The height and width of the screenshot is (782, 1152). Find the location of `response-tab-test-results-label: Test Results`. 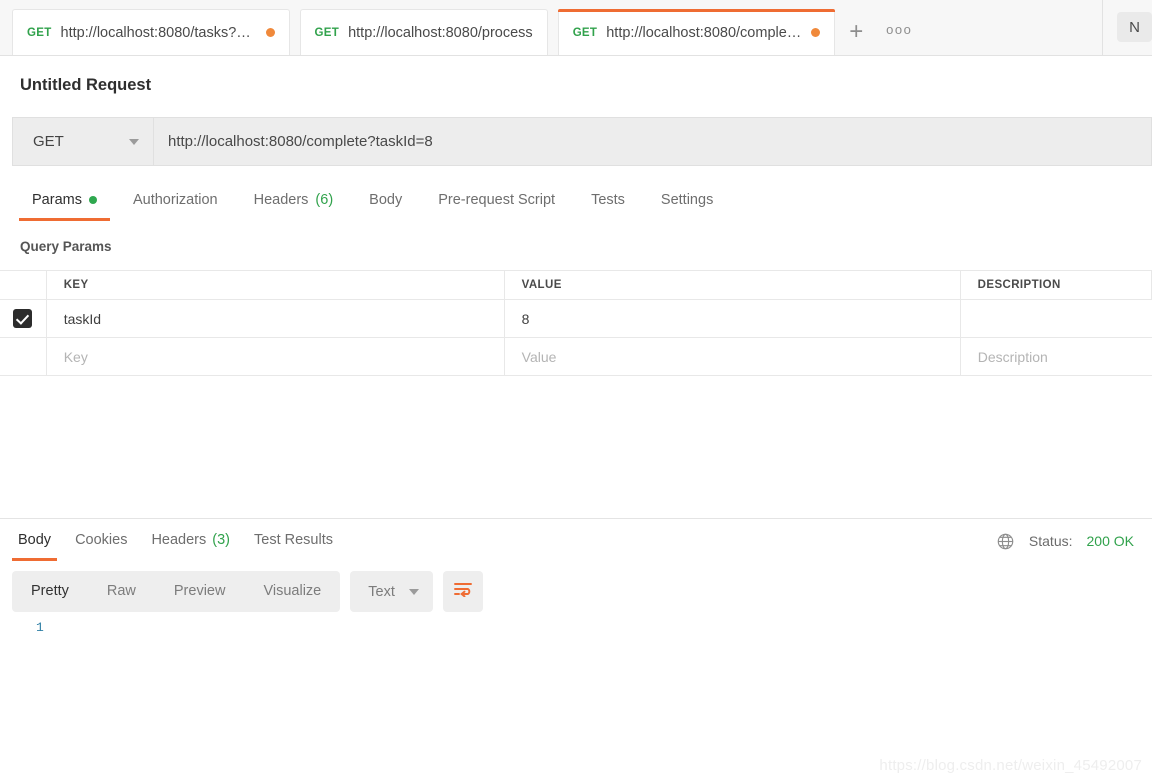

response-tab-test-results-label: Test Results is located at coordinates (293, 539).